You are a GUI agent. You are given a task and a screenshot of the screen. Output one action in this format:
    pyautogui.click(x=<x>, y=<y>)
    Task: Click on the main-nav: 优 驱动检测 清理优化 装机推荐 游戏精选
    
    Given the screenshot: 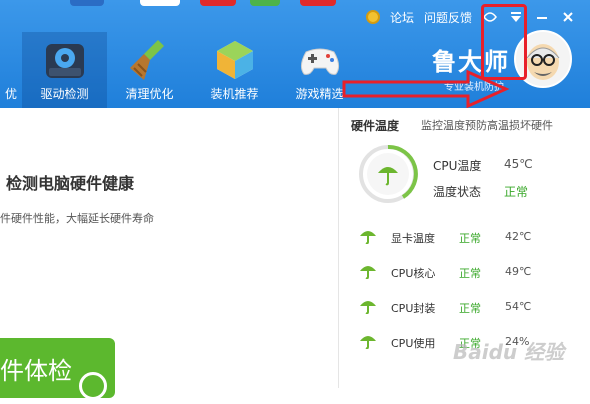 What is the action you would take?
    pyautogui.click(x=181, y=70)
    